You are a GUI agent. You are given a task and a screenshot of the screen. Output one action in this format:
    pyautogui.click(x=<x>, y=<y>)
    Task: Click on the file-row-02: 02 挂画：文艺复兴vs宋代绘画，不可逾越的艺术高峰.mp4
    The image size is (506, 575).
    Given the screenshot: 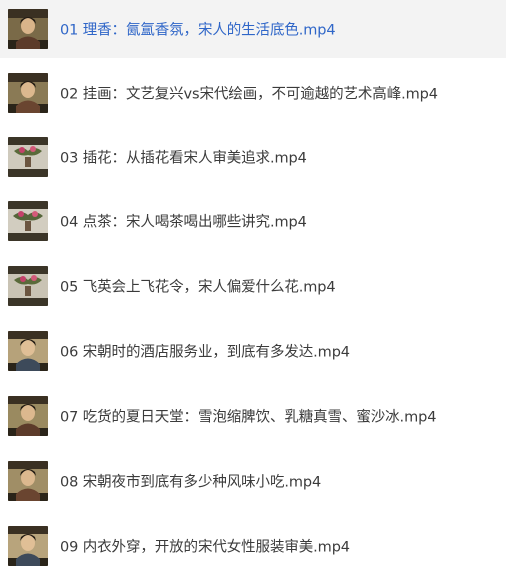 What is the action you would take?
    pyautogui.click(x=253, y=93)
    